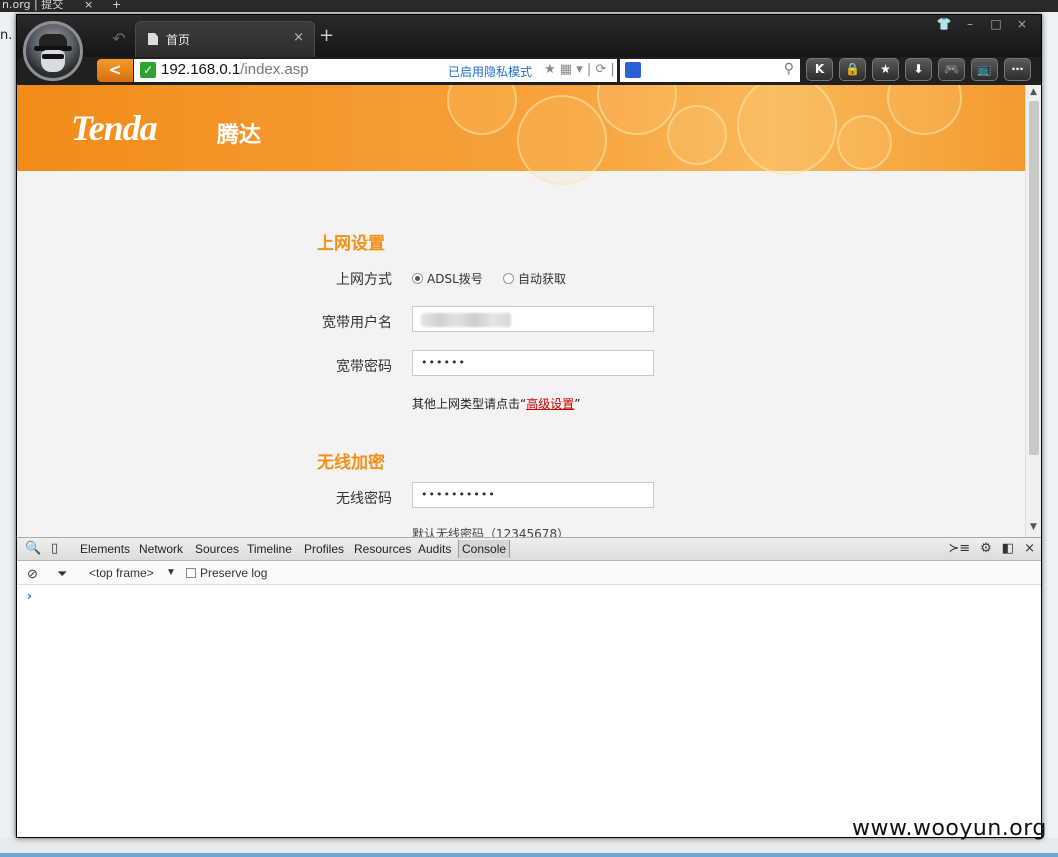 This screenshot has height=857, width=1058. Describe the element at coordinates (508, 278) in the screenshot. I see `radio-auto-indicator` at that location.